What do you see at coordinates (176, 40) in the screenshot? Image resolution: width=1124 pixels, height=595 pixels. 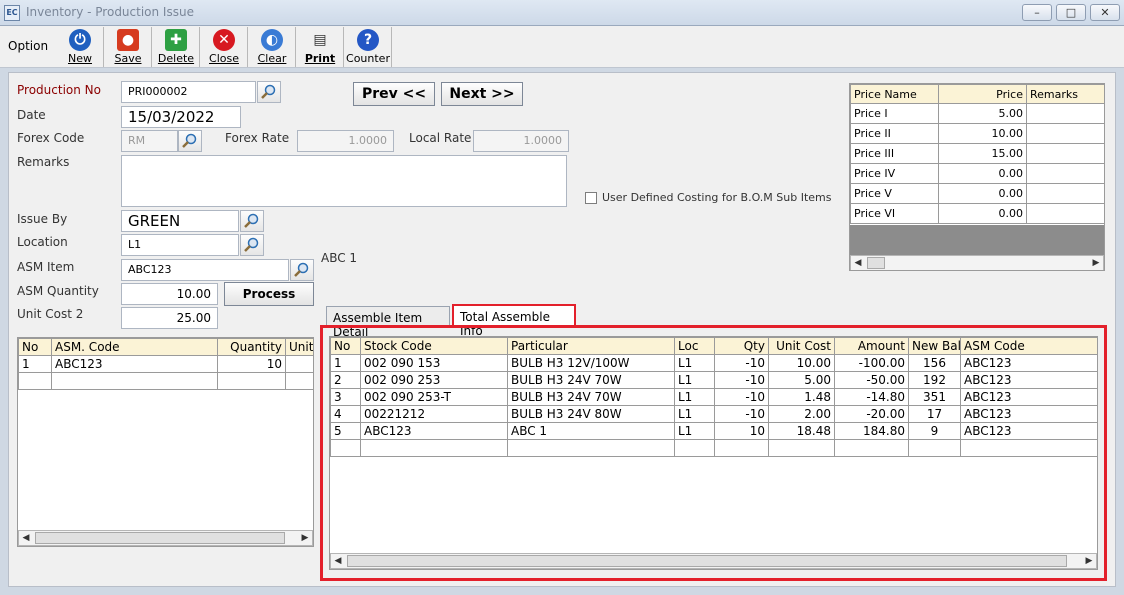 I see `delete-icon: ✚` at bounding box center [176, 40].